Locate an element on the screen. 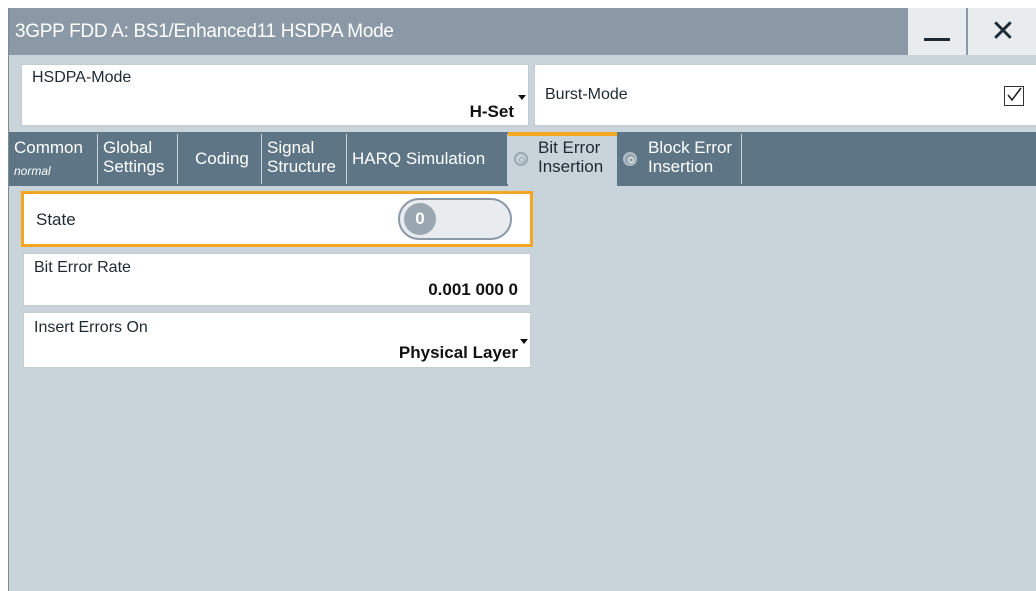 This screenshot has height=591, width=1036. insert-errors-on-dropdown: Insert Errors On Physical Layer is located at coordinates (277, 340).